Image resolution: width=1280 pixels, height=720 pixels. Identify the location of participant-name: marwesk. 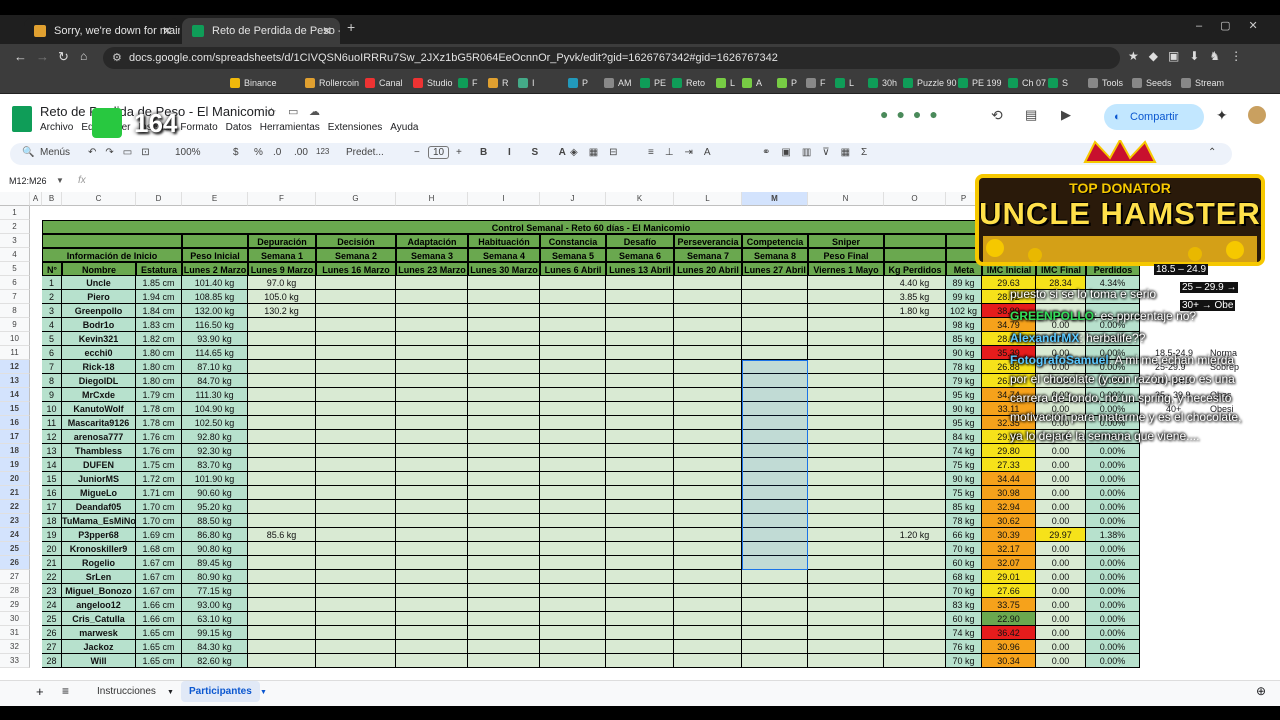
(99, 633).